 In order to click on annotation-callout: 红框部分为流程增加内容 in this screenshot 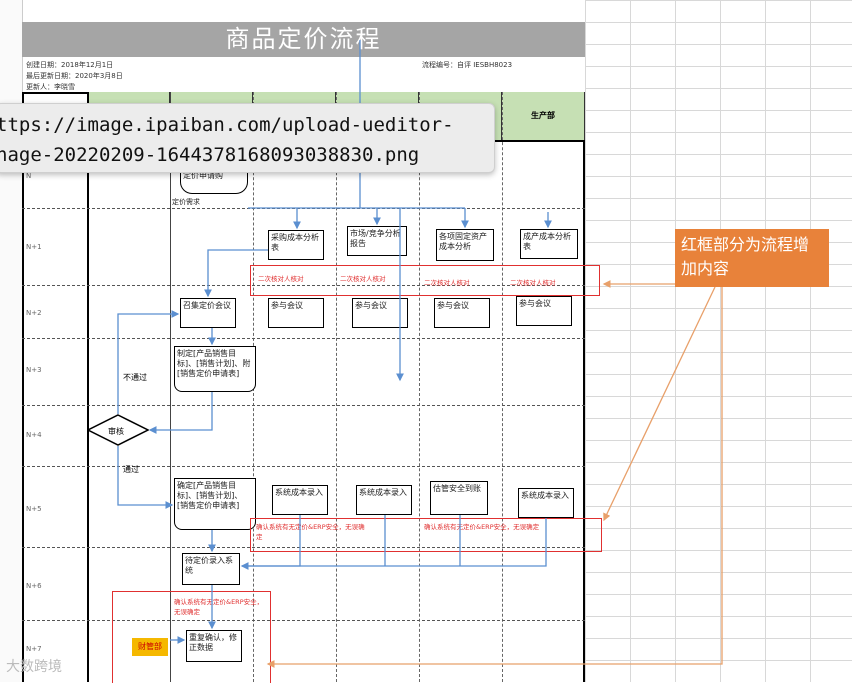, I will do `click(752, 258)`.